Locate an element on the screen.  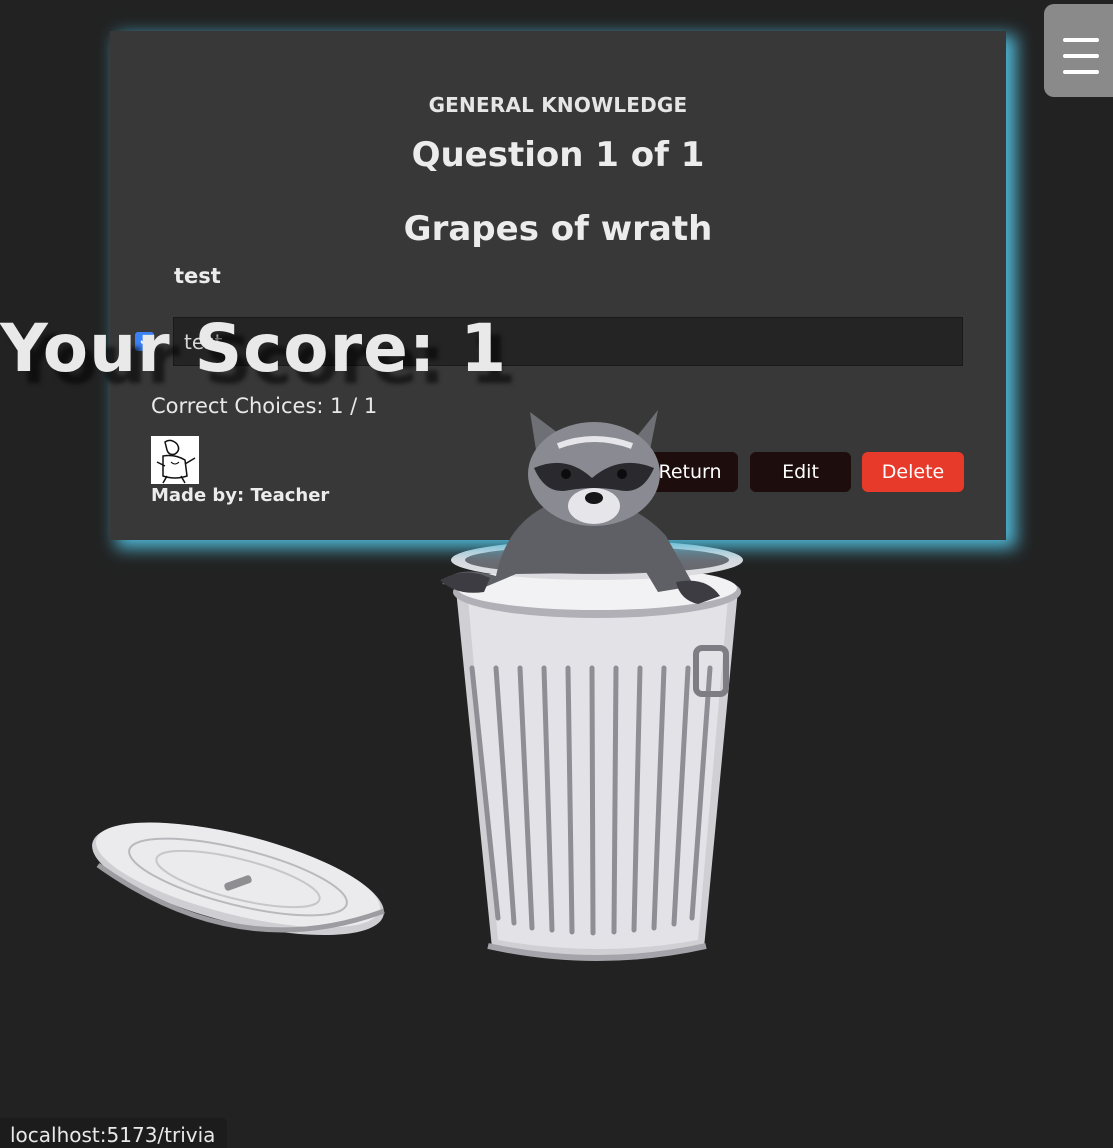
author-label: Made by: Teacher is located at coordinates (240, 495).